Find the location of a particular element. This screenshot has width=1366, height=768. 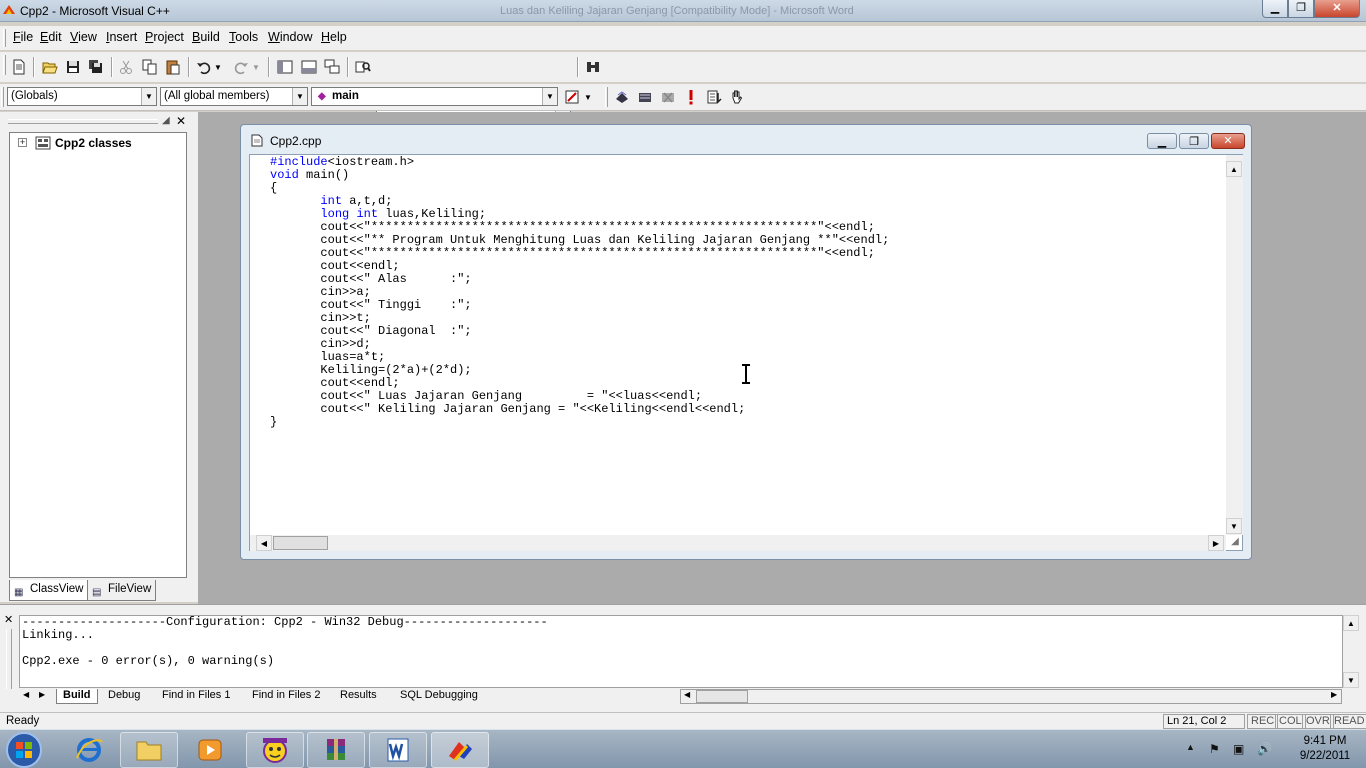

tab-results: Results is located at coordinates (358, 696).